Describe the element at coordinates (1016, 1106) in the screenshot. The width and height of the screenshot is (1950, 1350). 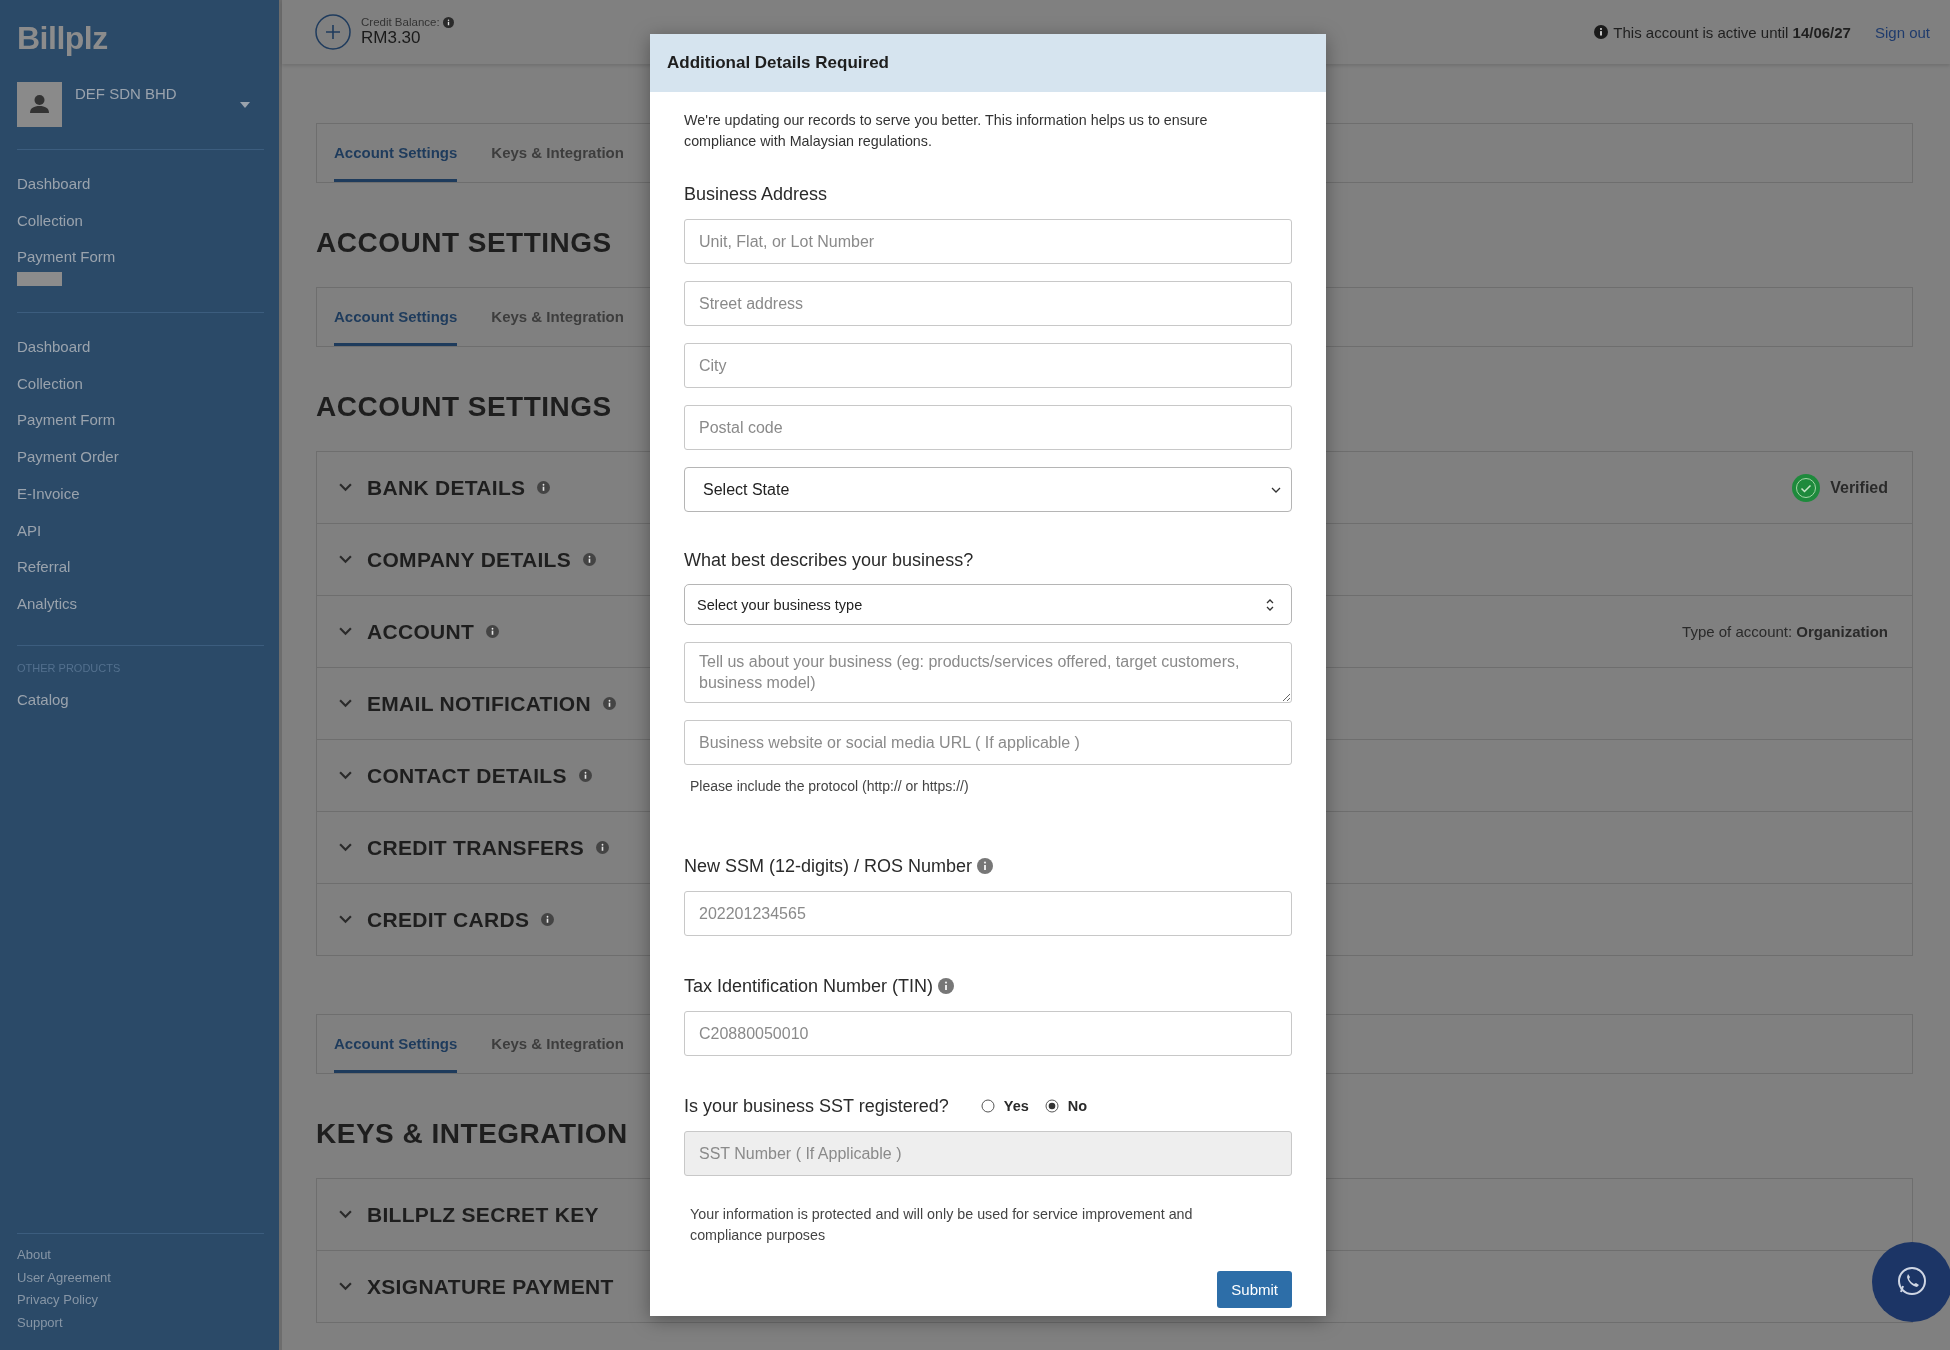
I see `radio-label: Yes` at that location.